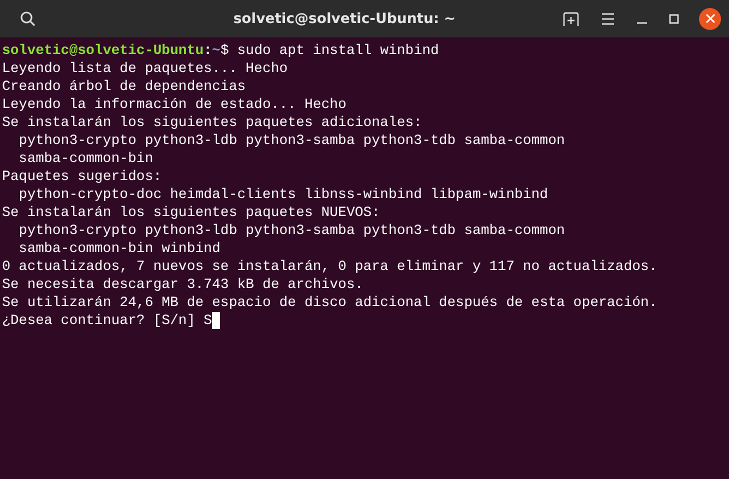 The width and height of the screenshot is (729, 479). Describe the element at coordinates (283, 195) in the screenshot. I see `output-line: python-crypto-doc heimdal-clients libnss-winbind libpam-winbind` at that location.